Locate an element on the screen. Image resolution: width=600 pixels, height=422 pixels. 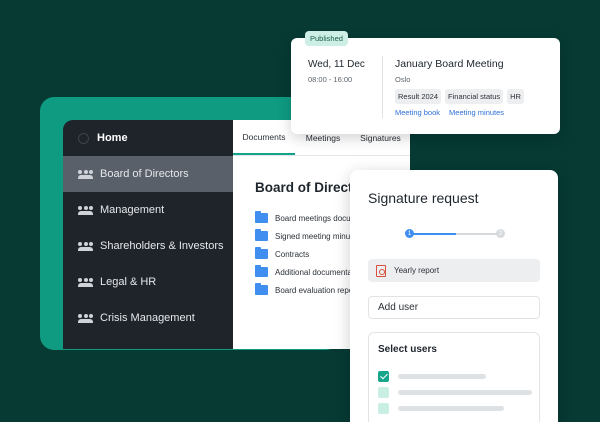
sidebar-item-label: Shareholders & Investors is located at coordinates (162, 246).